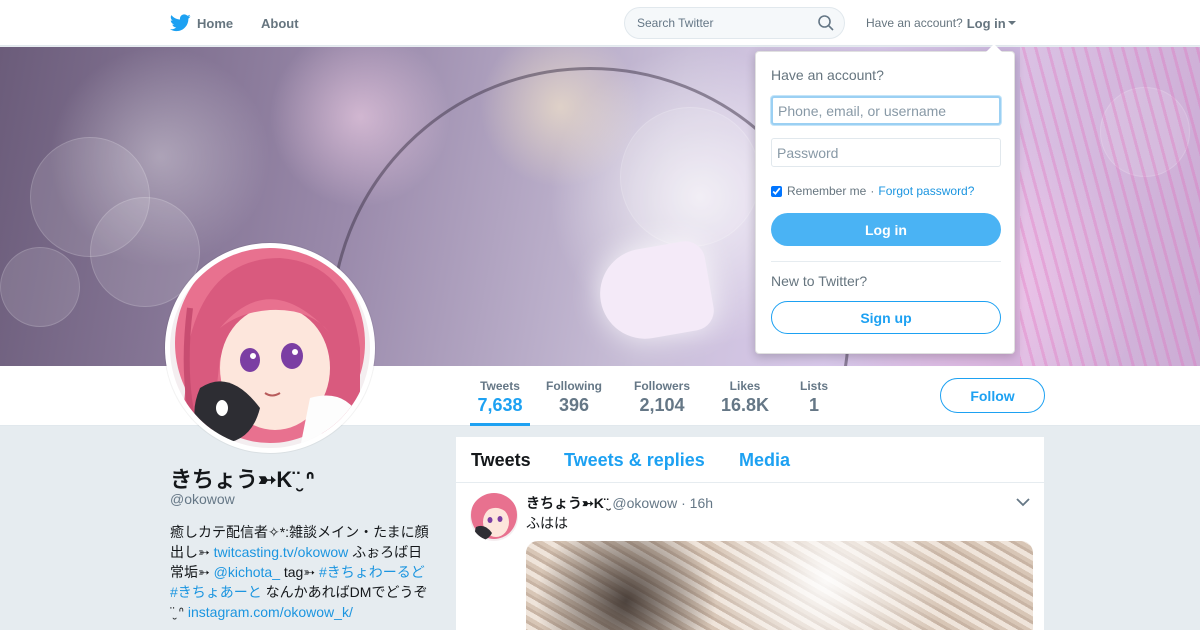 This screenshot has height=630, width=1200. I want to click on bio-link-instagram: instagram.com/okowow_k/, so click(270, 612).